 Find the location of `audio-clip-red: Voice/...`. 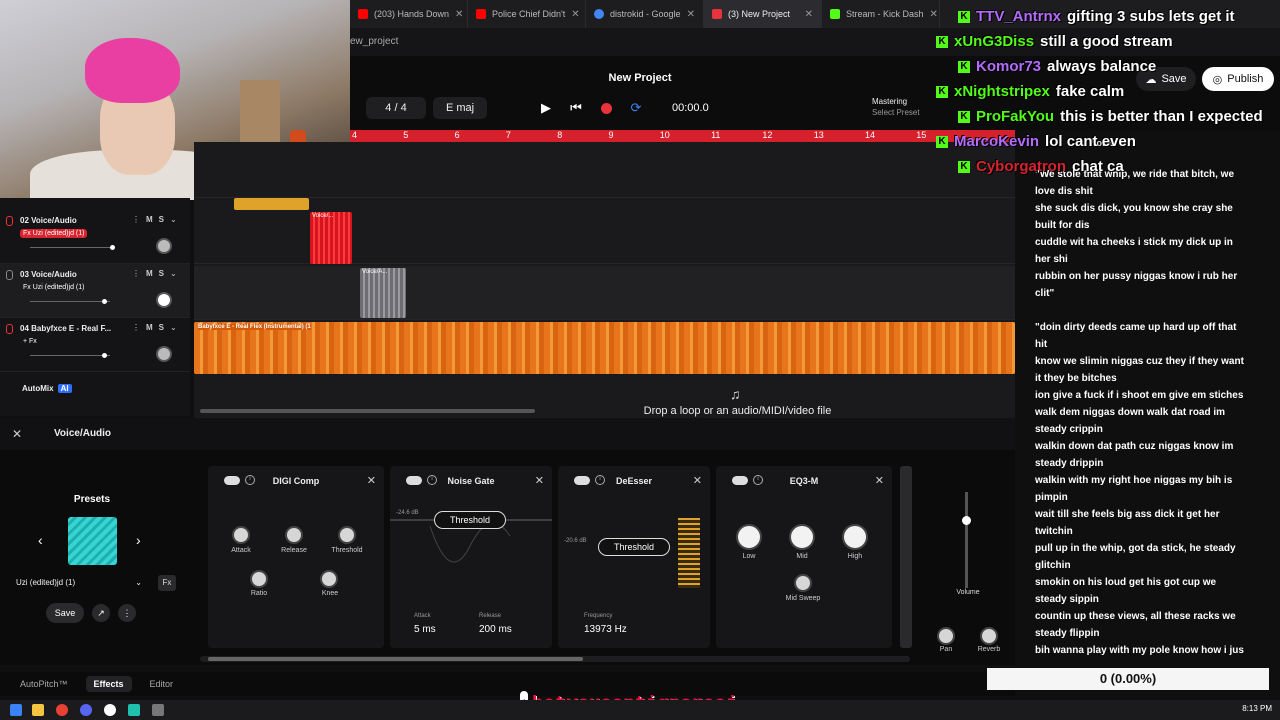

audio-clip-red: Voice/... is located at coordinates (331, 238).